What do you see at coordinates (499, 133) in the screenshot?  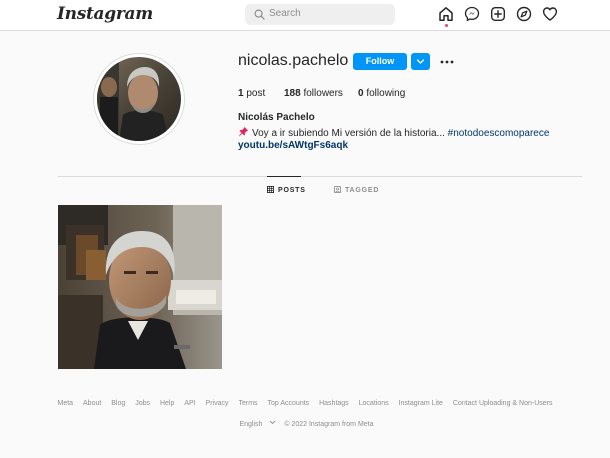 I see `bio-hashtag-link: #notodoescomoparece` at bounding box center [499, 133].